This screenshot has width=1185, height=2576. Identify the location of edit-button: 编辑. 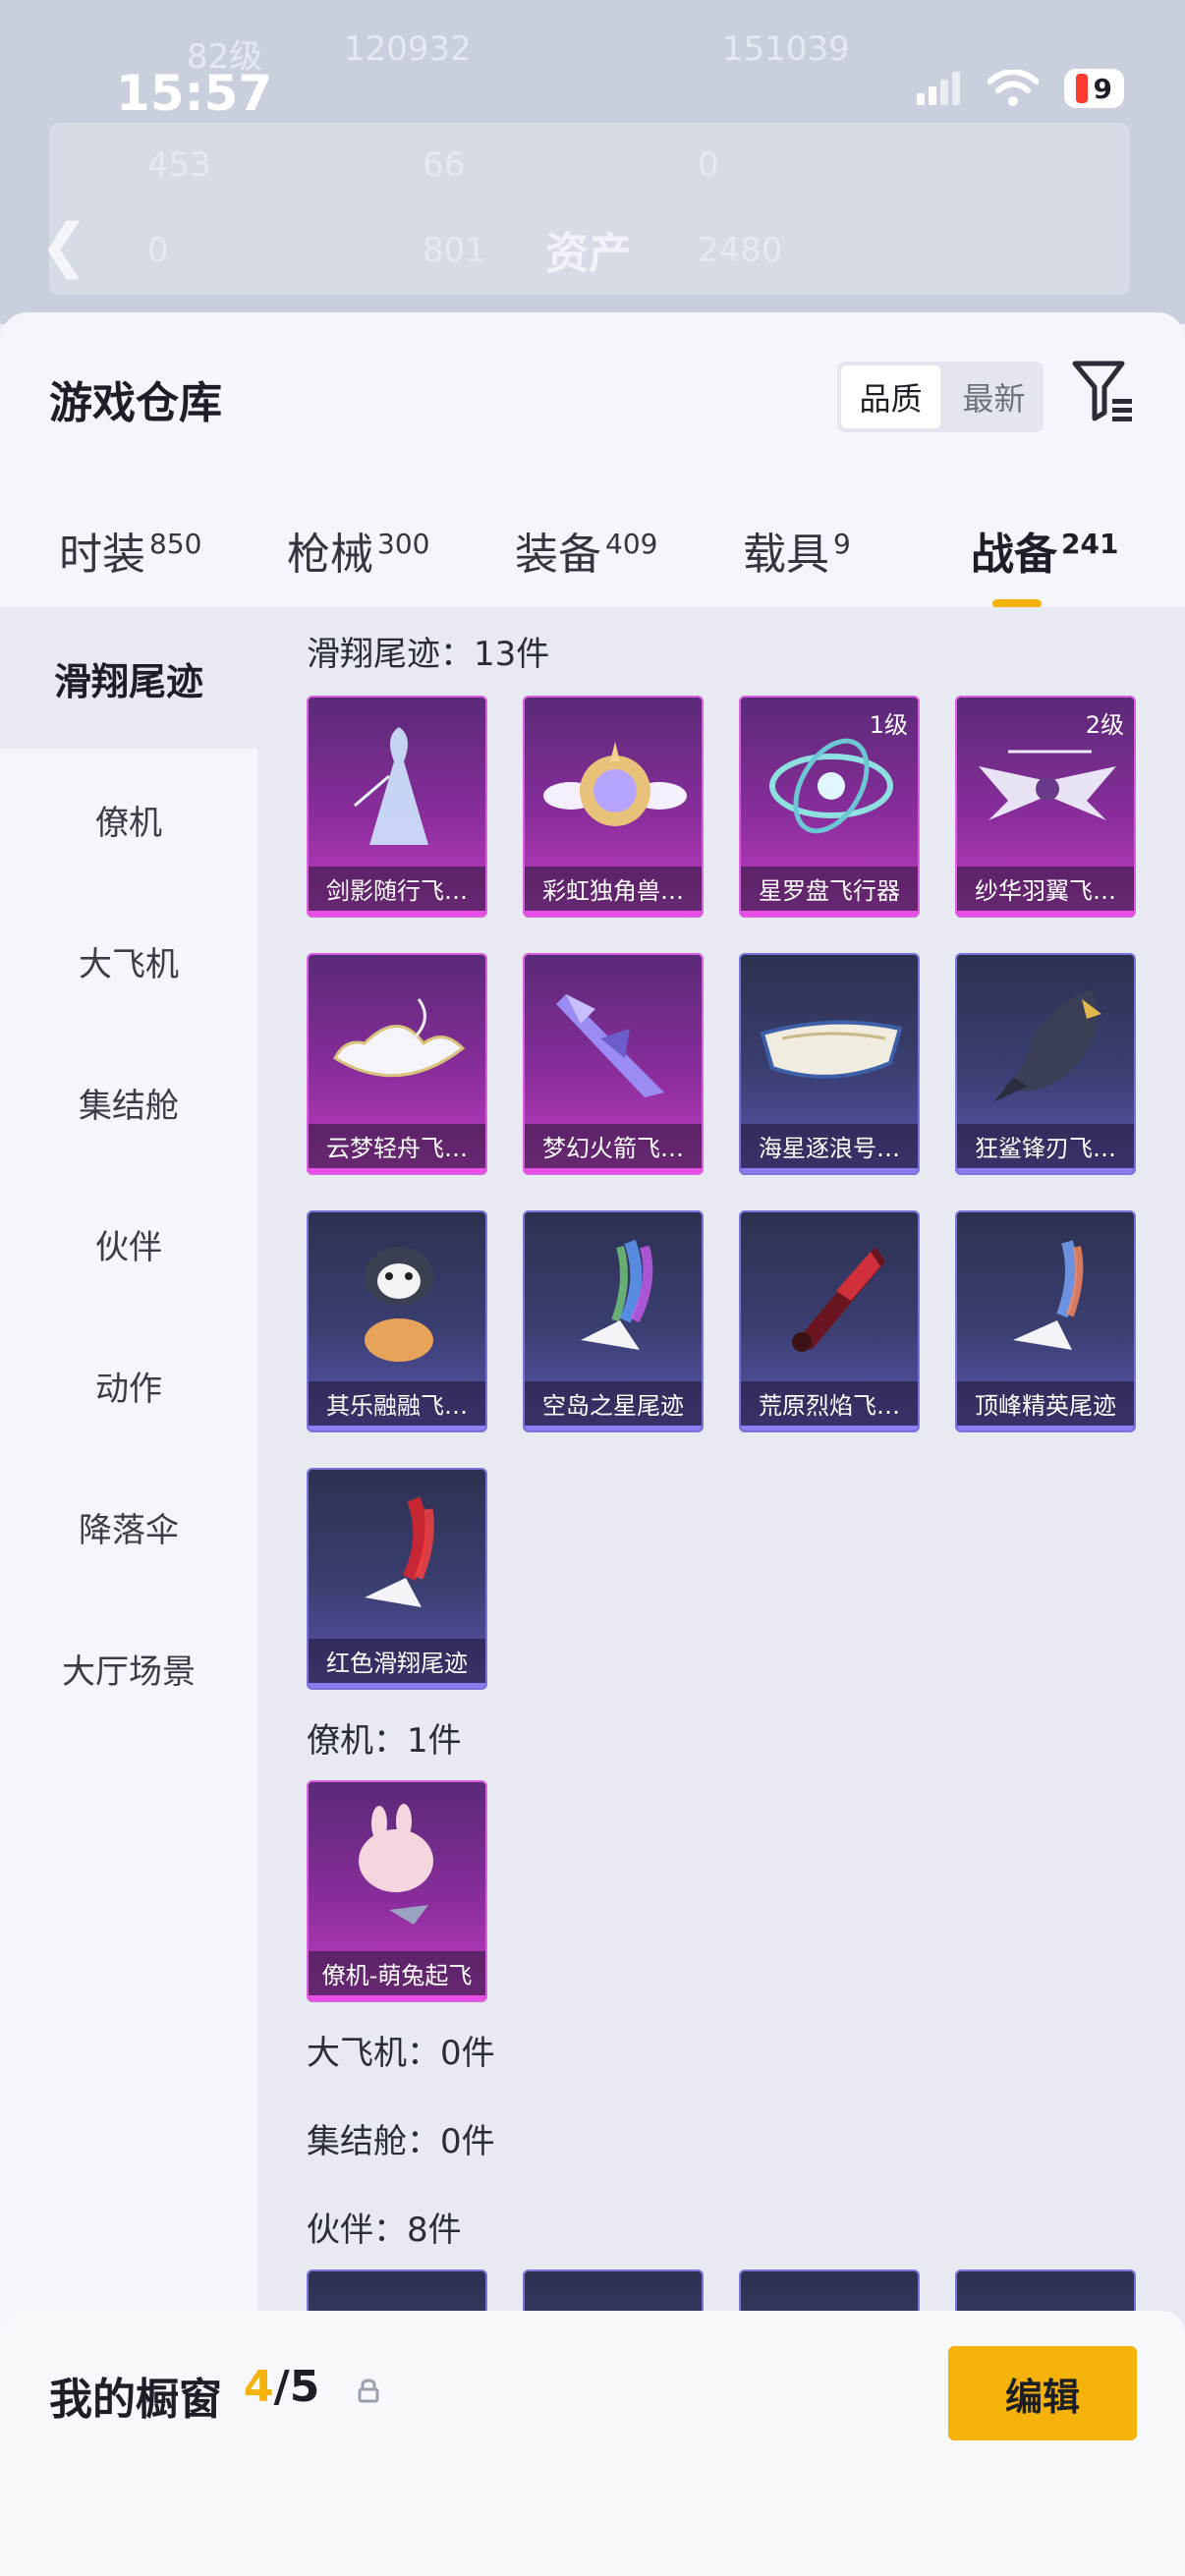
(1042, 2393).